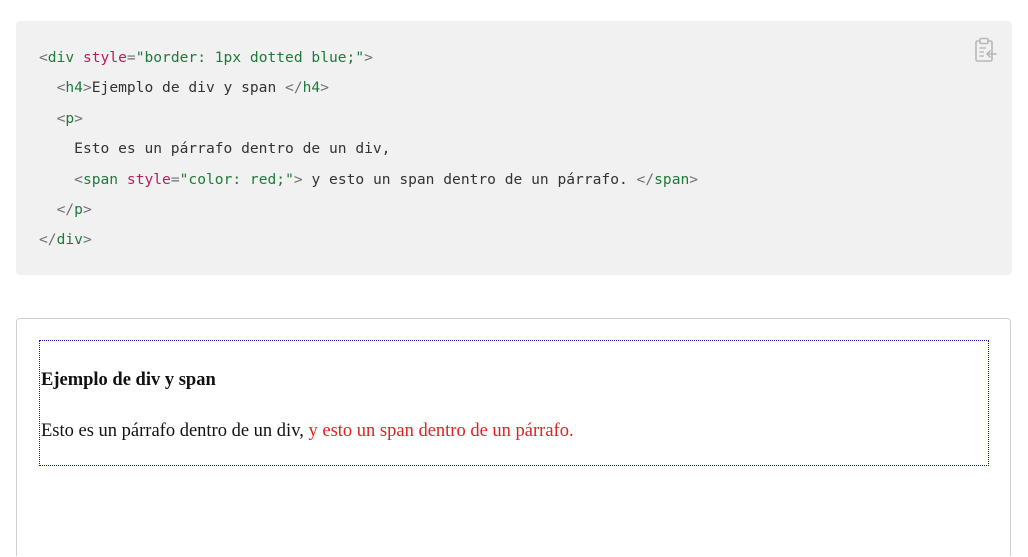 The width and height of the screenshot is (1028, 557). Describe the element at coordinates (469, 179) in the screenshot. I see `code-token-text: y esto un span dentro de un párrafo.` at that location.